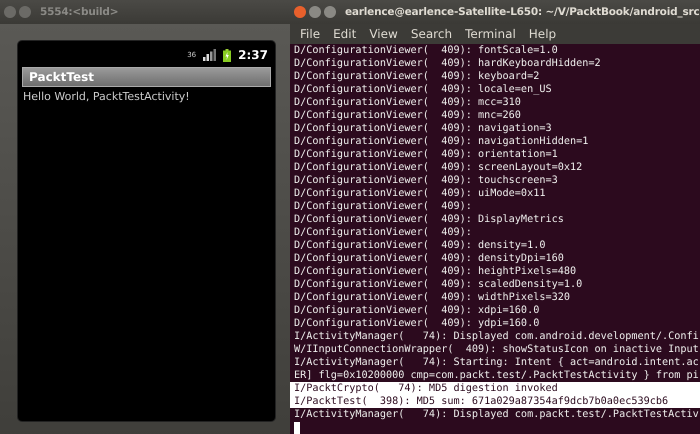 The width and height of the screenshot is (700, 434). What do you see at coordinates (106, 96) in the screenshot?
I see `hello-text: Hello World, PacktTestActivity!` at bounding box center [106, 96].